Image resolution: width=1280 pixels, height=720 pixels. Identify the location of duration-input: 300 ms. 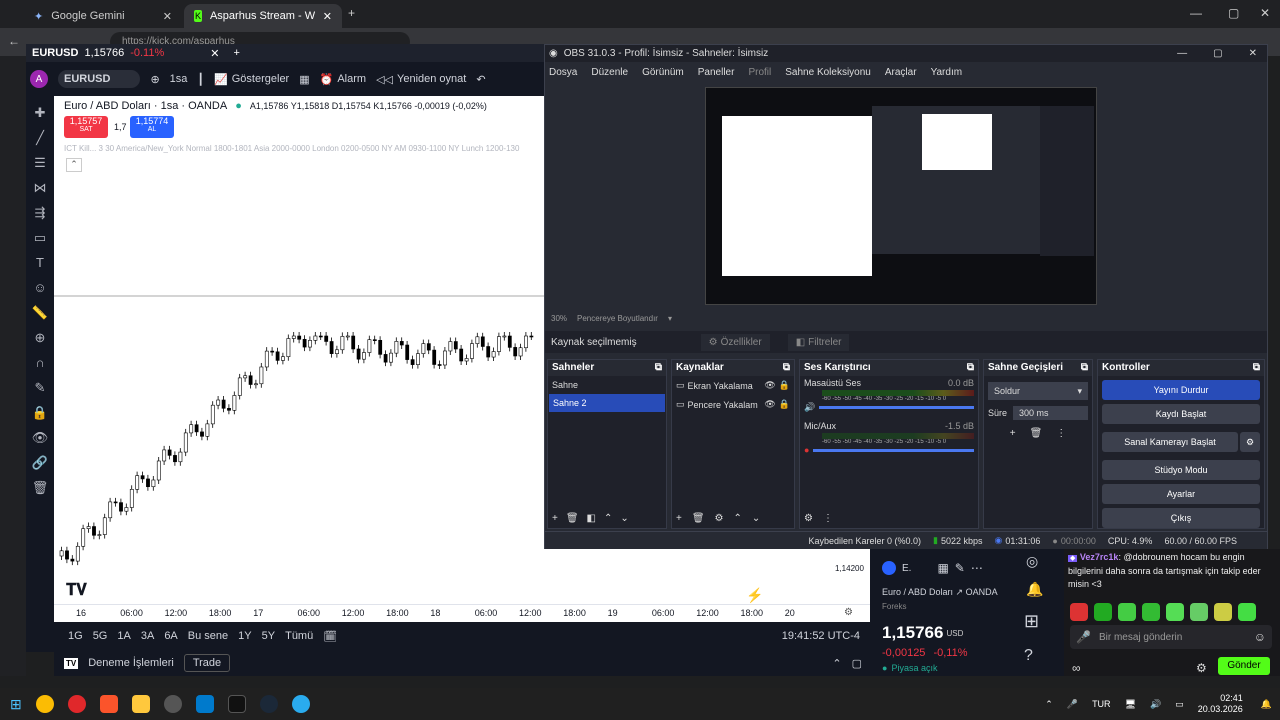
(1050, 413).